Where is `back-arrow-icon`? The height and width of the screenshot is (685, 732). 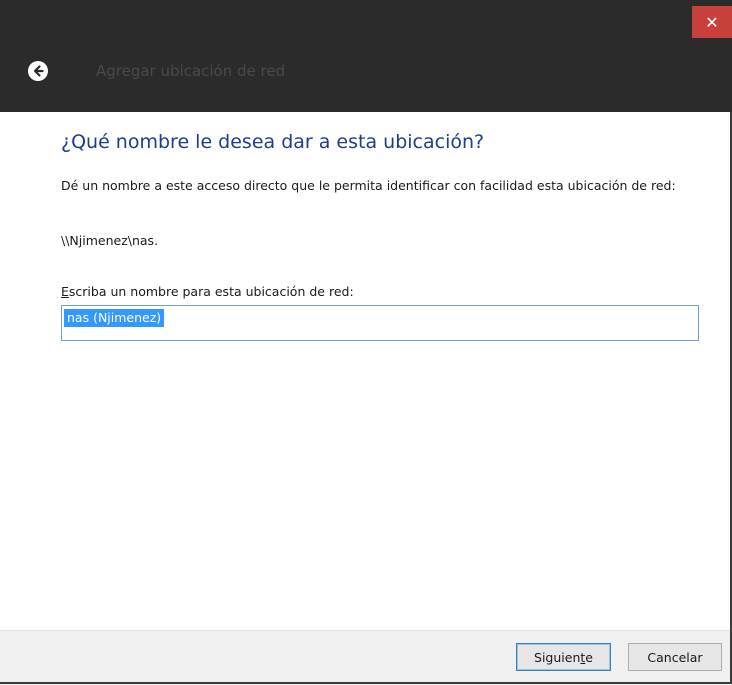 back-arrow-icon is located at coordinates (38, 71).